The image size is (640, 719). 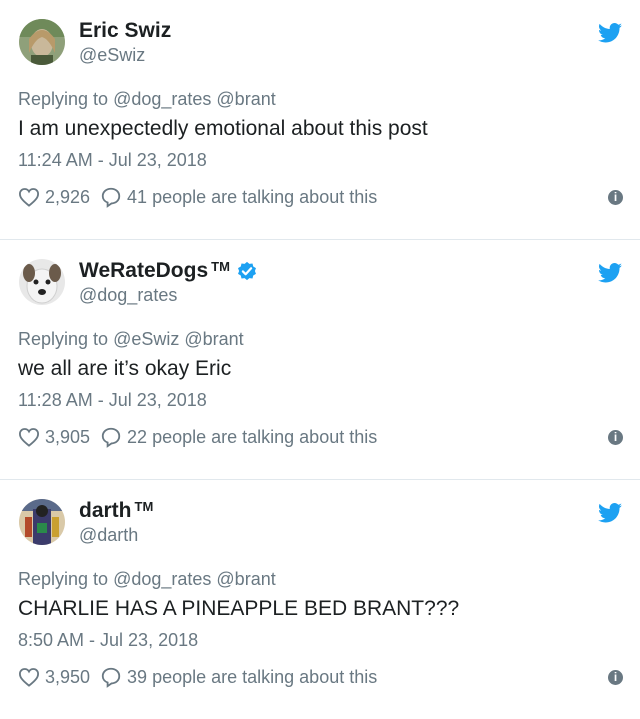 I want to click on author-name: darth, so click(x=105, y=511).